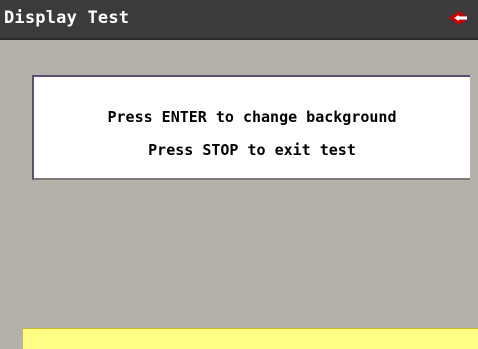 This screenshot has height=349, width=478. Describe the element at coordinates (239, 19) in the screenshot. I see `title-bar: Display Test` at that location.